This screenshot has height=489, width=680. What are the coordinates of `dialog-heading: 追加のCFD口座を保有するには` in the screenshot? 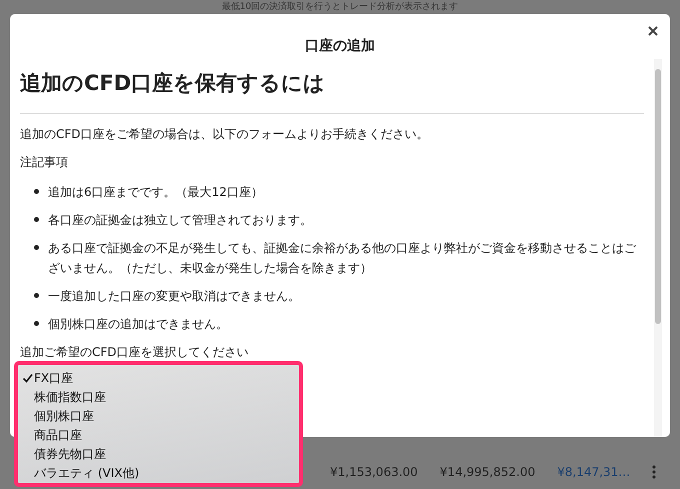 It's located at (173, 83).